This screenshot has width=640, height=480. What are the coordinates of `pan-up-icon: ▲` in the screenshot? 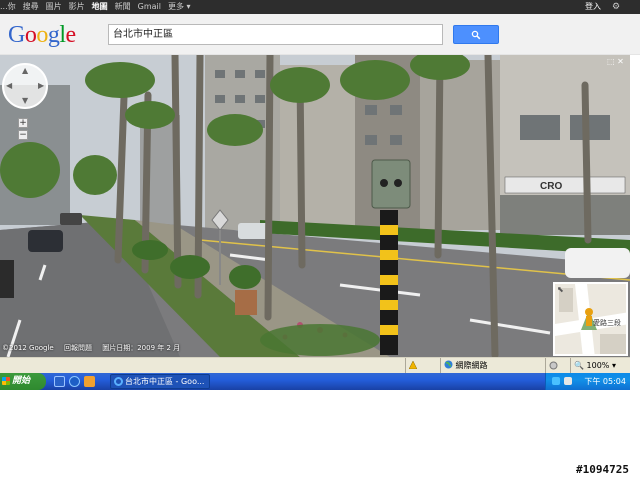 It's located at (25, 70).